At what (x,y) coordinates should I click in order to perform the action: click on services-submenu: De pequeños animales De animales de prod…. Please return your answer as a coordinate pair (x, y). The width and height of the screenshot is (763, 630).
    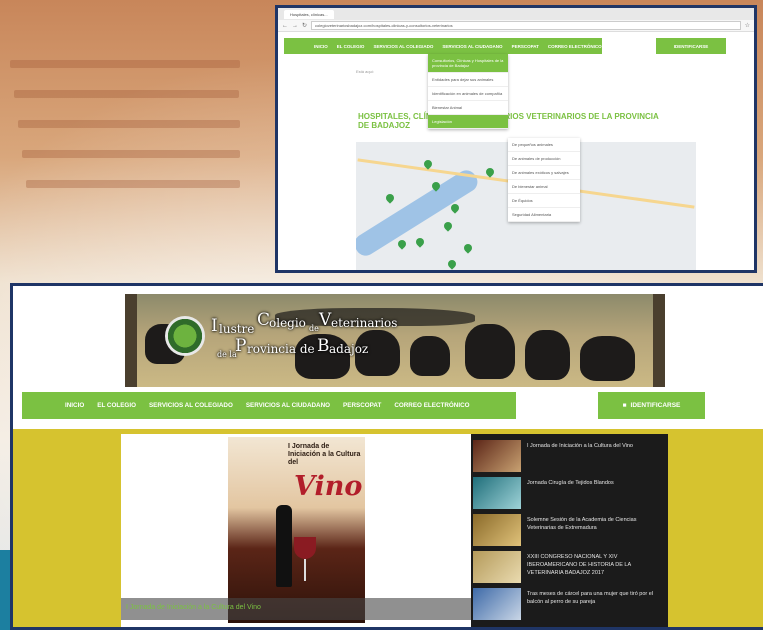
    Looking at the image, I should click on (544, 180).